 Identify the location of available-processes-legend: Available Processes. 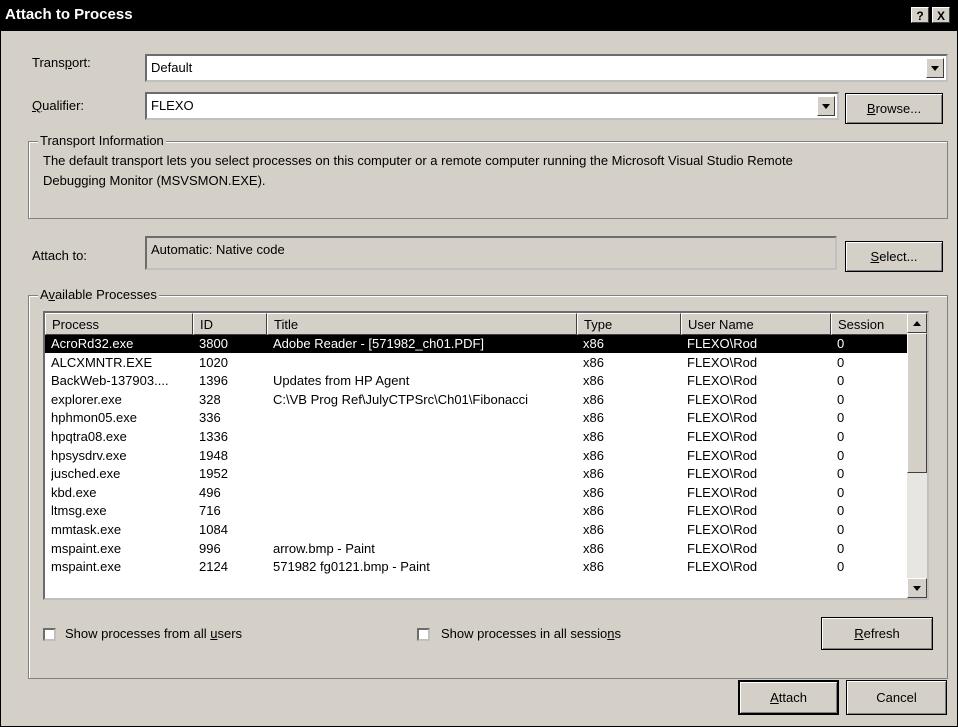
(98, 294).